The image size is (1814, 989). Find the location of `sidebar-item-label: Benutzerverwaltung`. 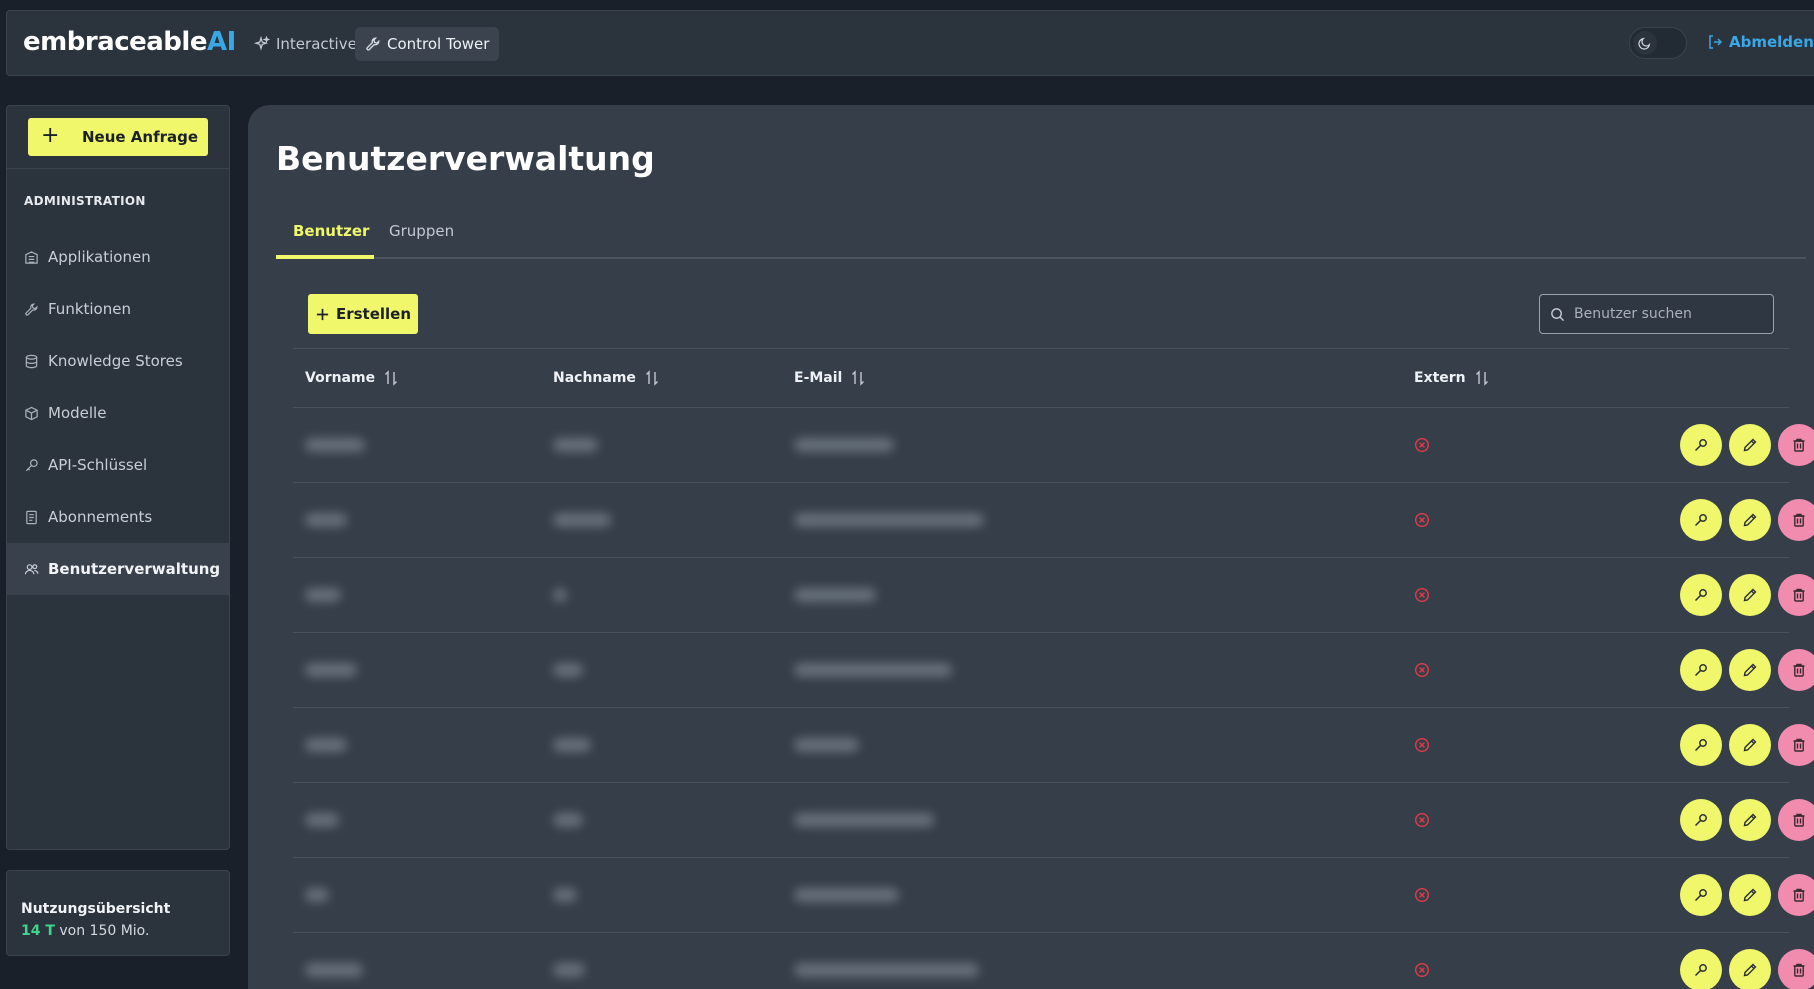

sidebar-item-label: Benutzerverwaltung is located at coordinates (134, 569).